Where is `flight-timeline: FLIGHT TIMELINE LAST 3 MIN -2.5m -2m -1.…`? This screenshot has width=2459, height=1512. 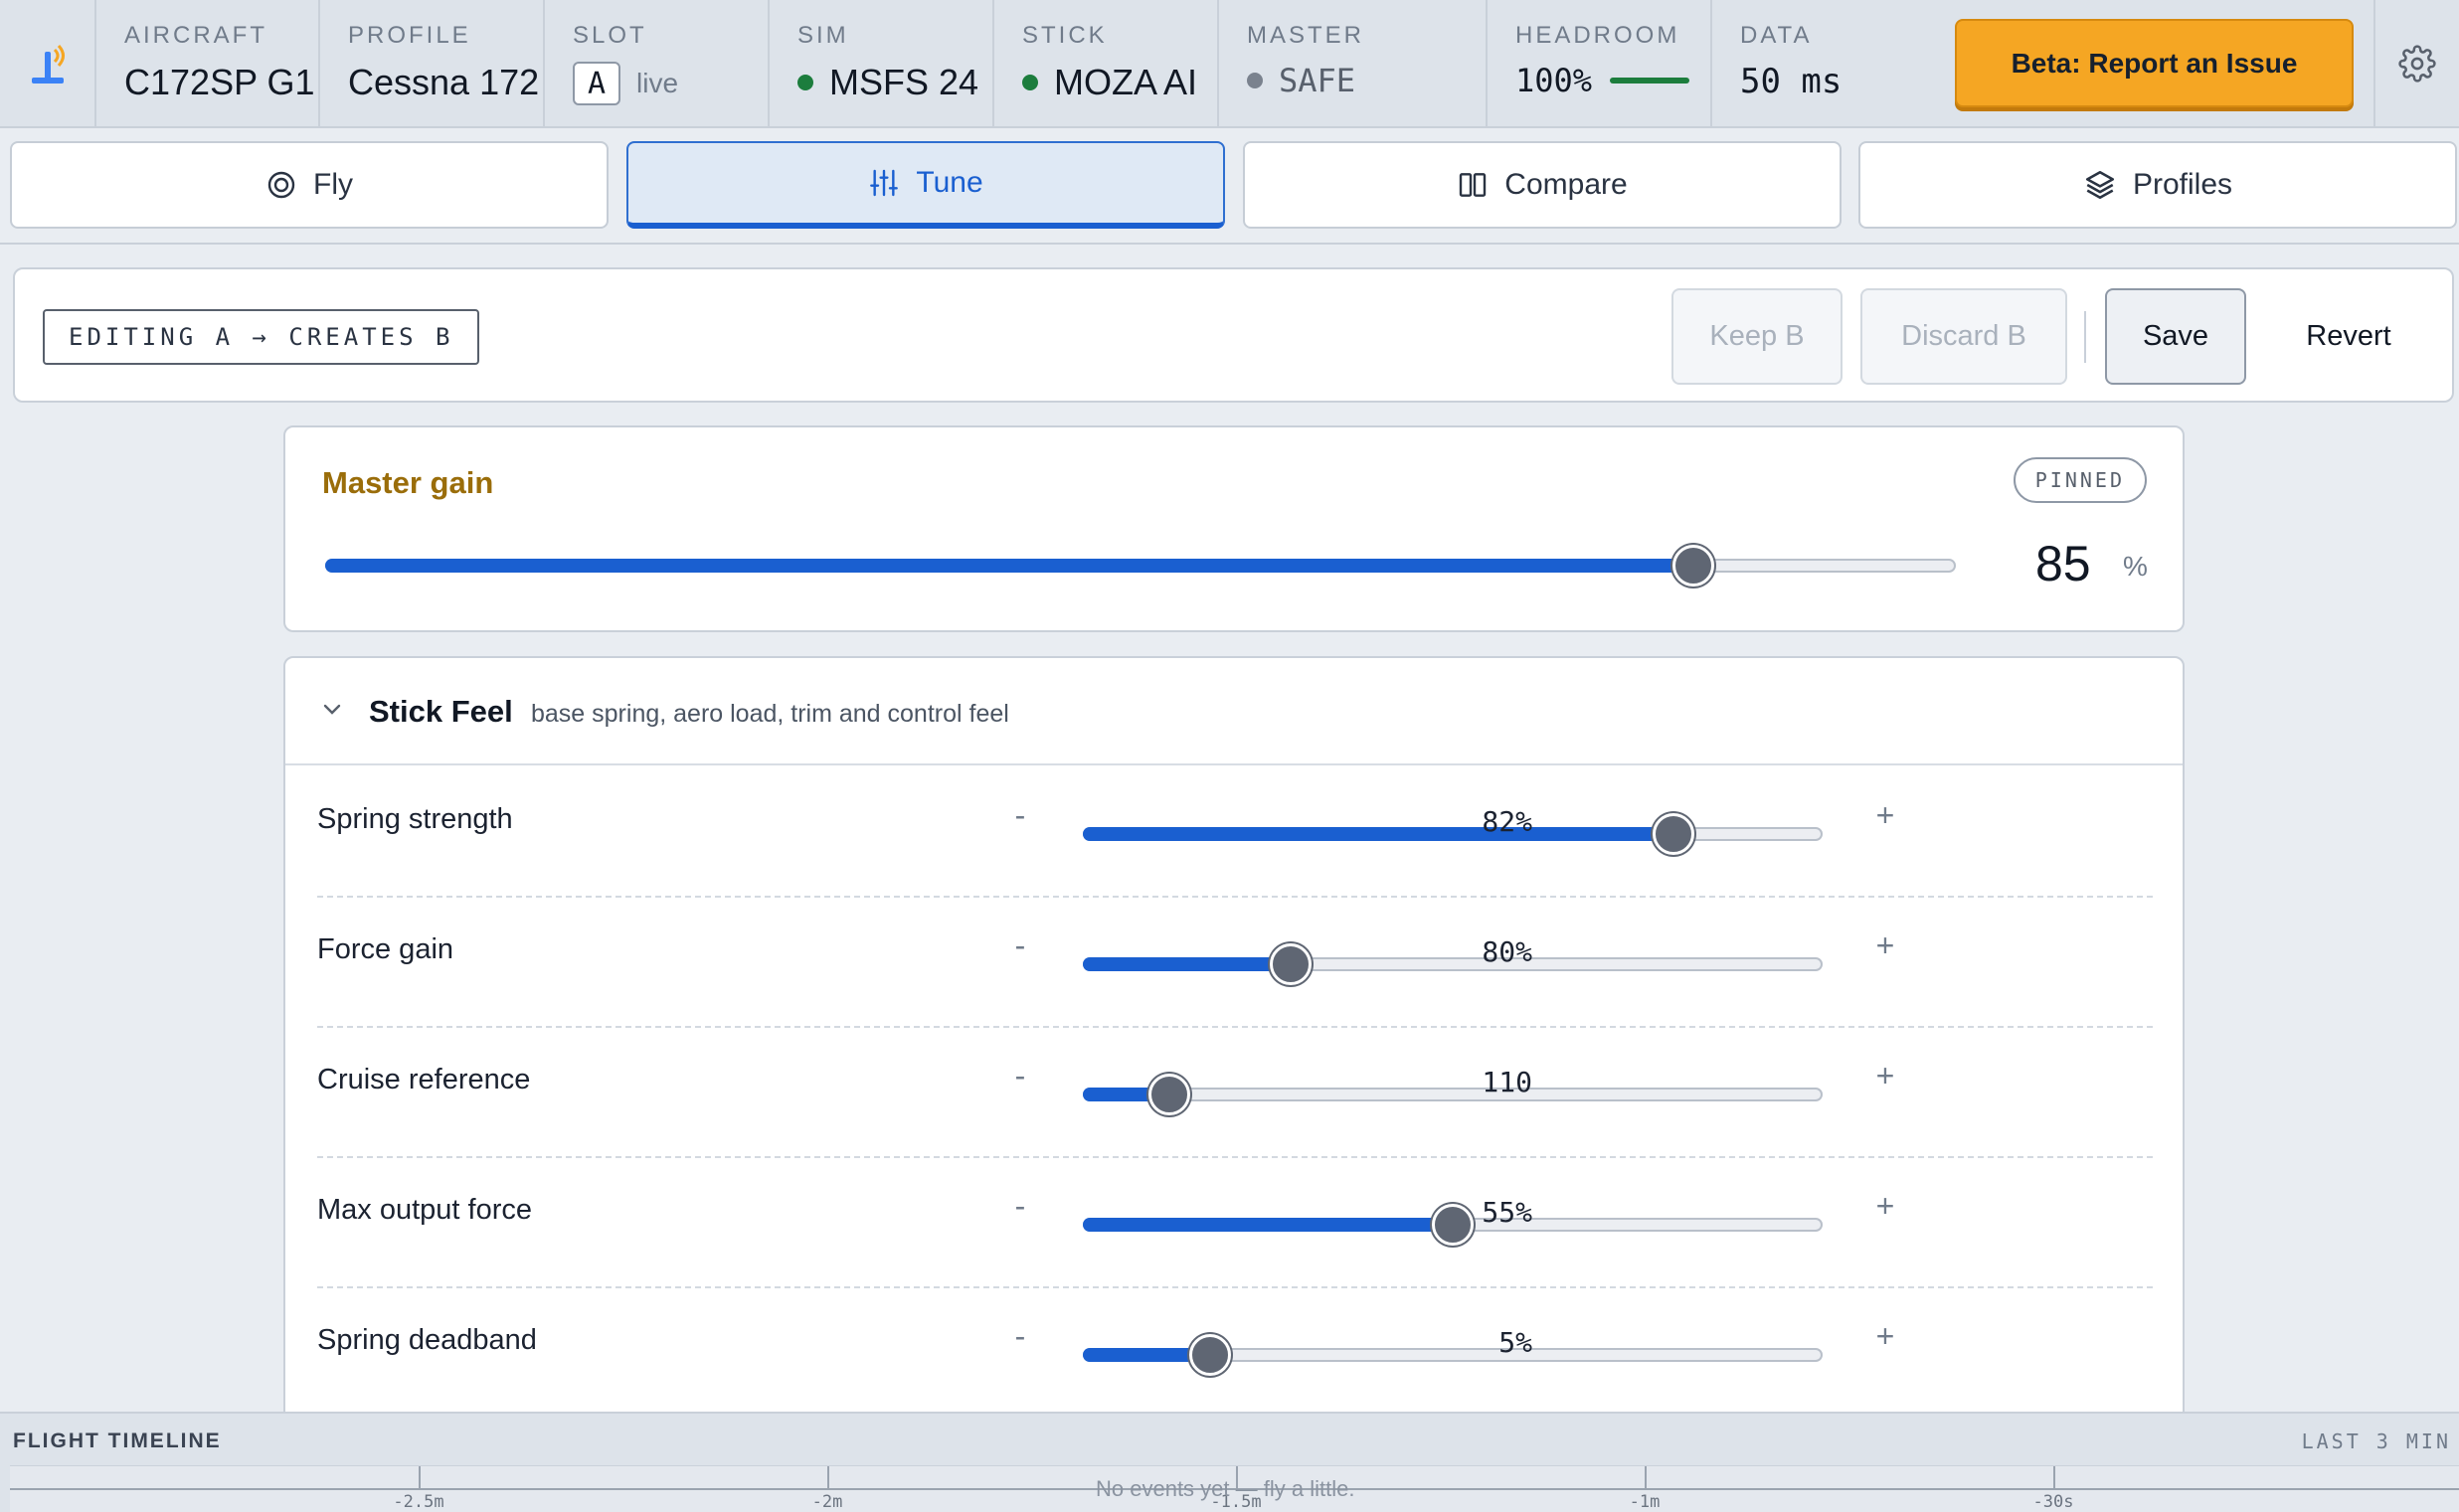 flight-timeline: FLIGHT TIMELINE LAST 3 MIN -2.5m -2m -1.… is located at coordinates (1229, 1462).